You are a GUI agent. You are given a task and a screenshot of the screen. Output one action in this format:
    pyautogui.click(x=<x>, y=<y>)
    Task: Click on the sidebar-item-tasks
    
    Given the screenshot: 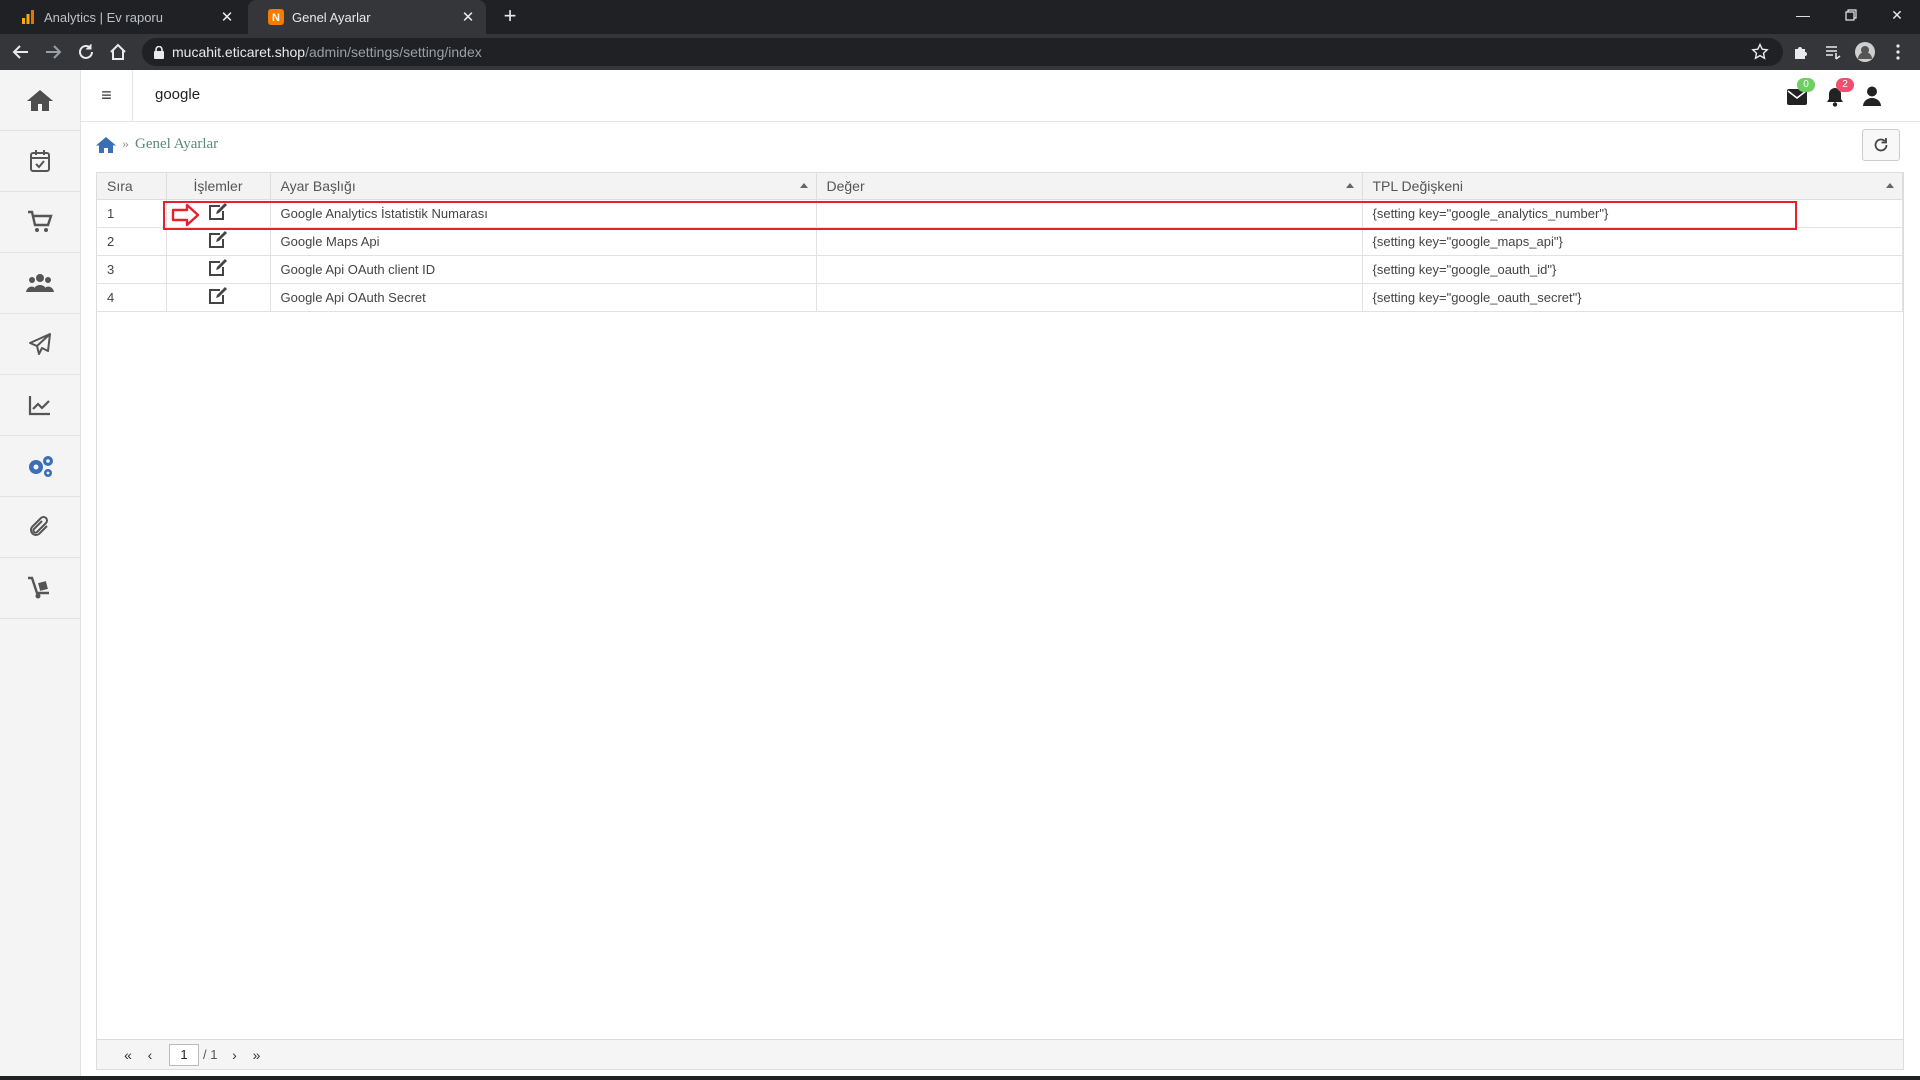 What is the action you would take?
    pyautogui.click(x=40, y=161)
    